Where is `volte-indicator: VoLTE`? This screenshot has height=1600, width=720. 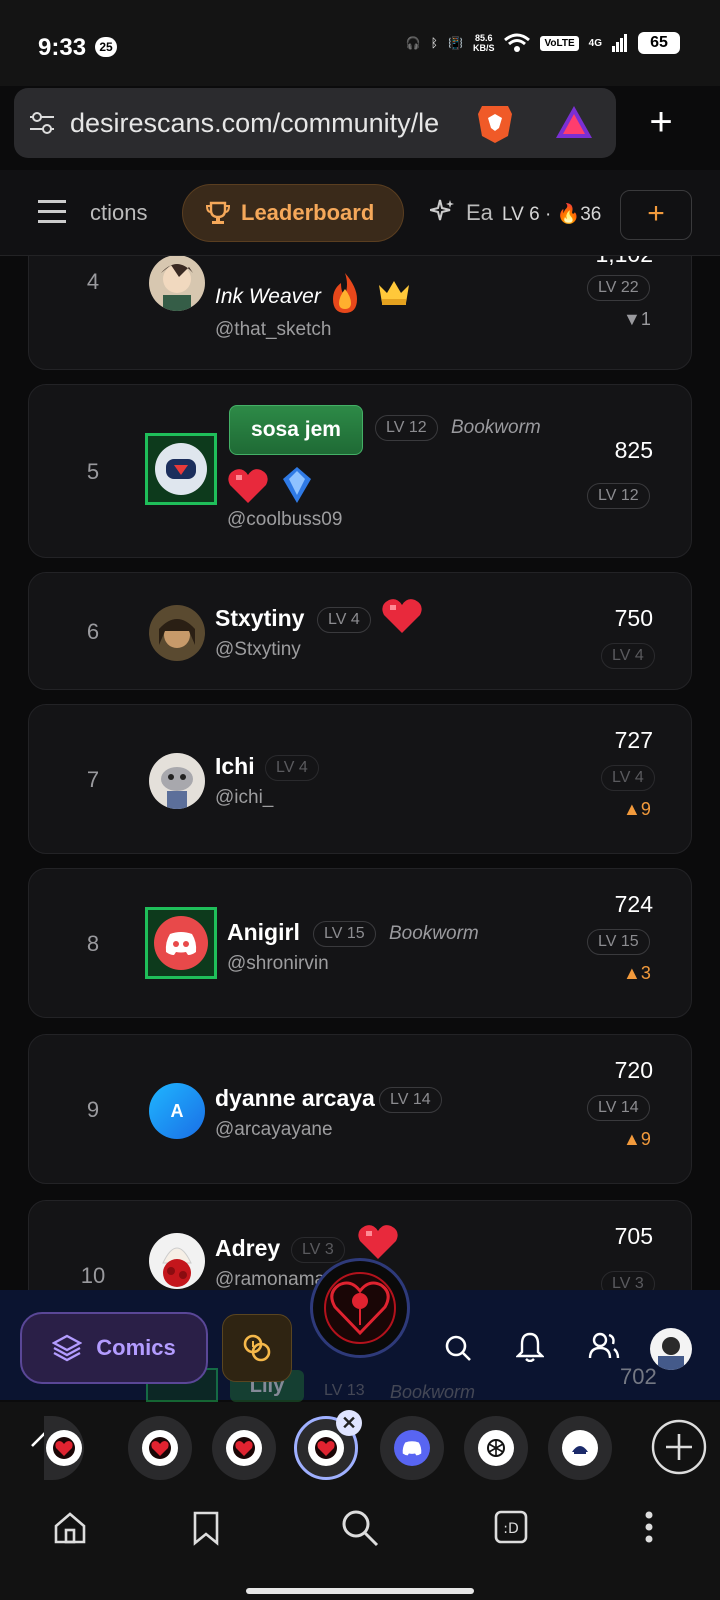 volte-indicator: VoLTE is located at coordinates (559, 43).